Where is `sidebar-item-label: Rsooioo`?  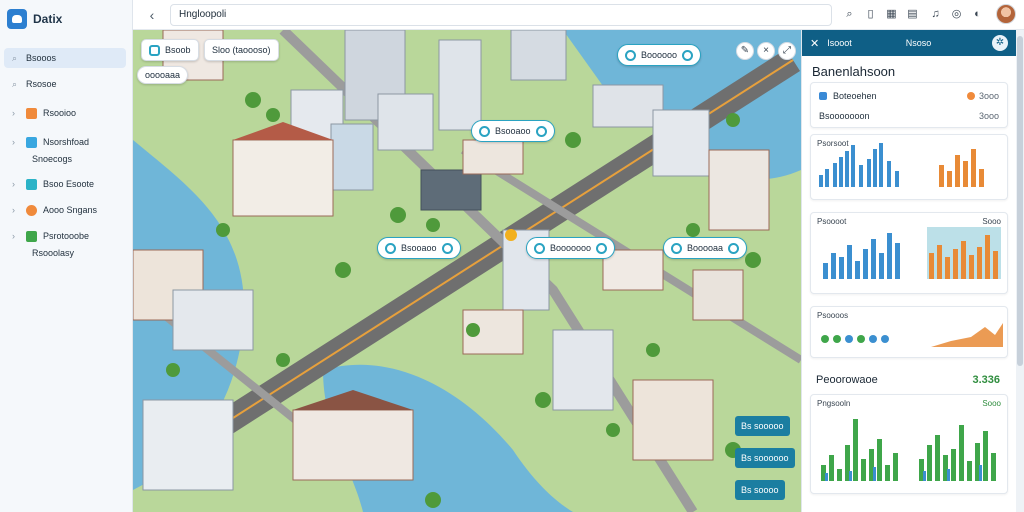
sidebar-item-label: Rsooioo is located at coordinates (60, 113).